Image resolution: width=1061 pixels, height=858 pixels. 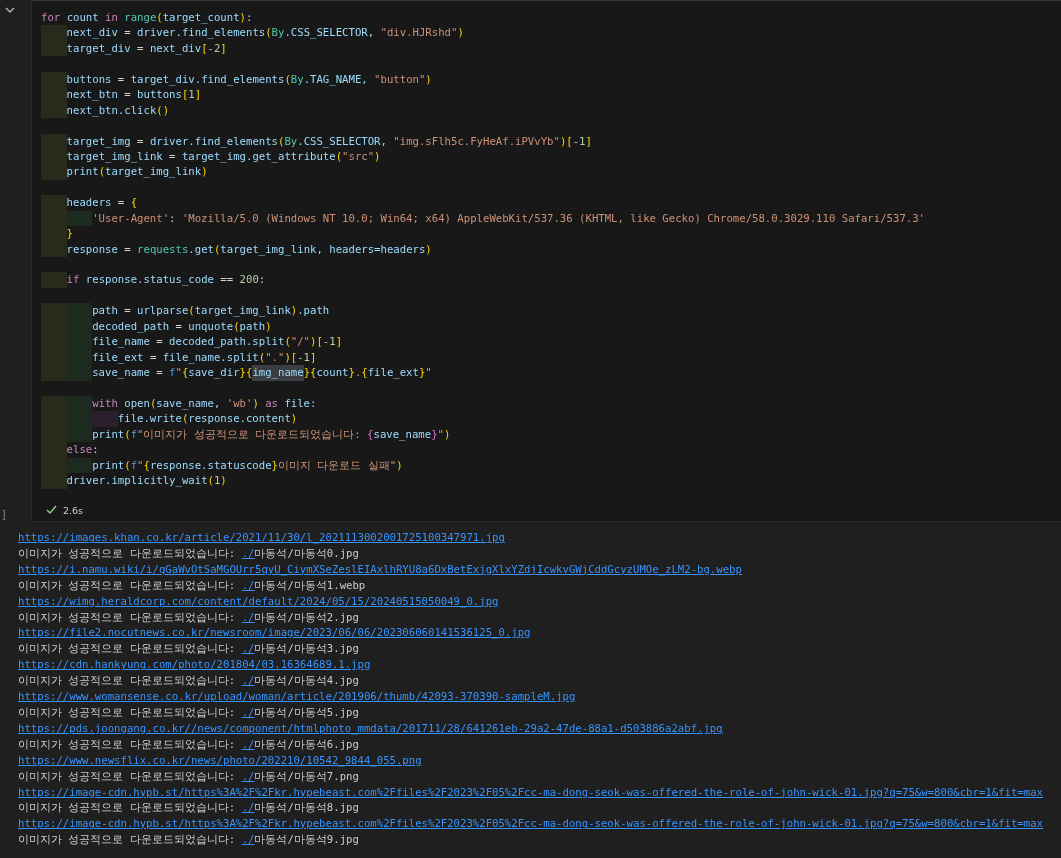 I want to click on code-line: print(f"{response.statuscode}이미지 다운로드 실패"), so click(x=551, y=465).